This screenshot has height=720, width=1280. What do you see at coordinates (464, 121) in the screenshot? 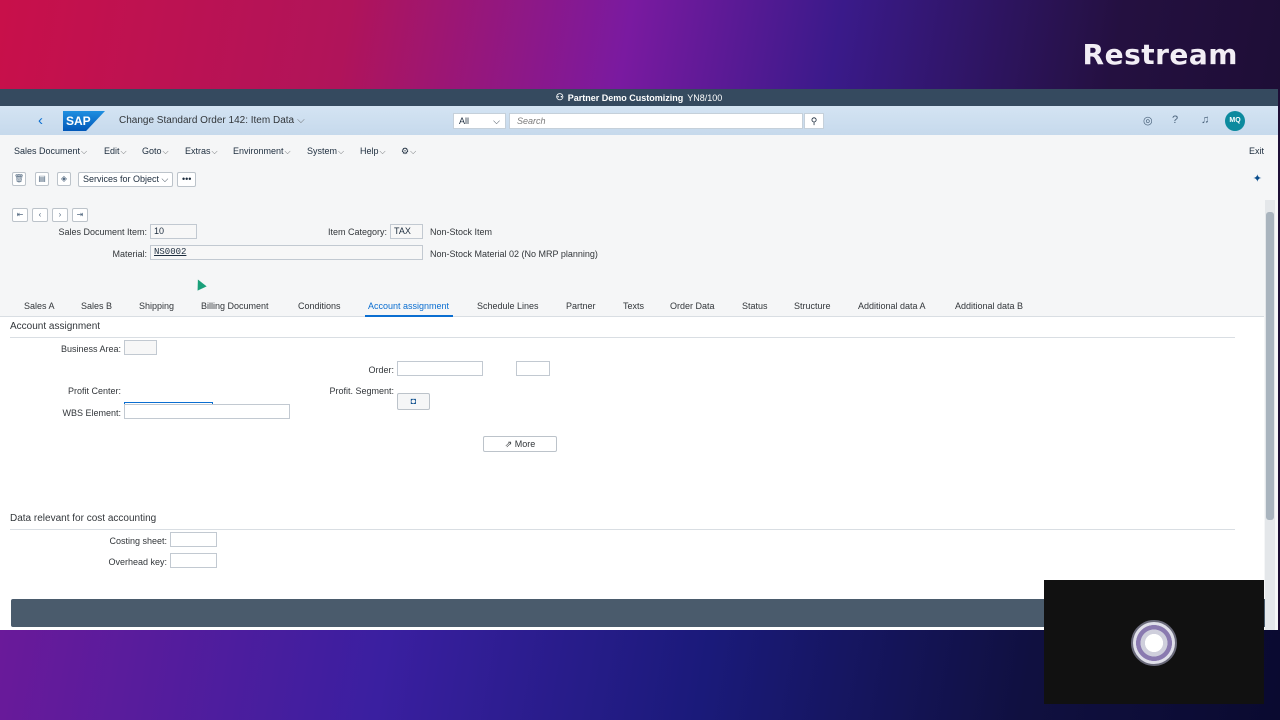
I see `search-scope-value: All` at bounding box center [464, 121].